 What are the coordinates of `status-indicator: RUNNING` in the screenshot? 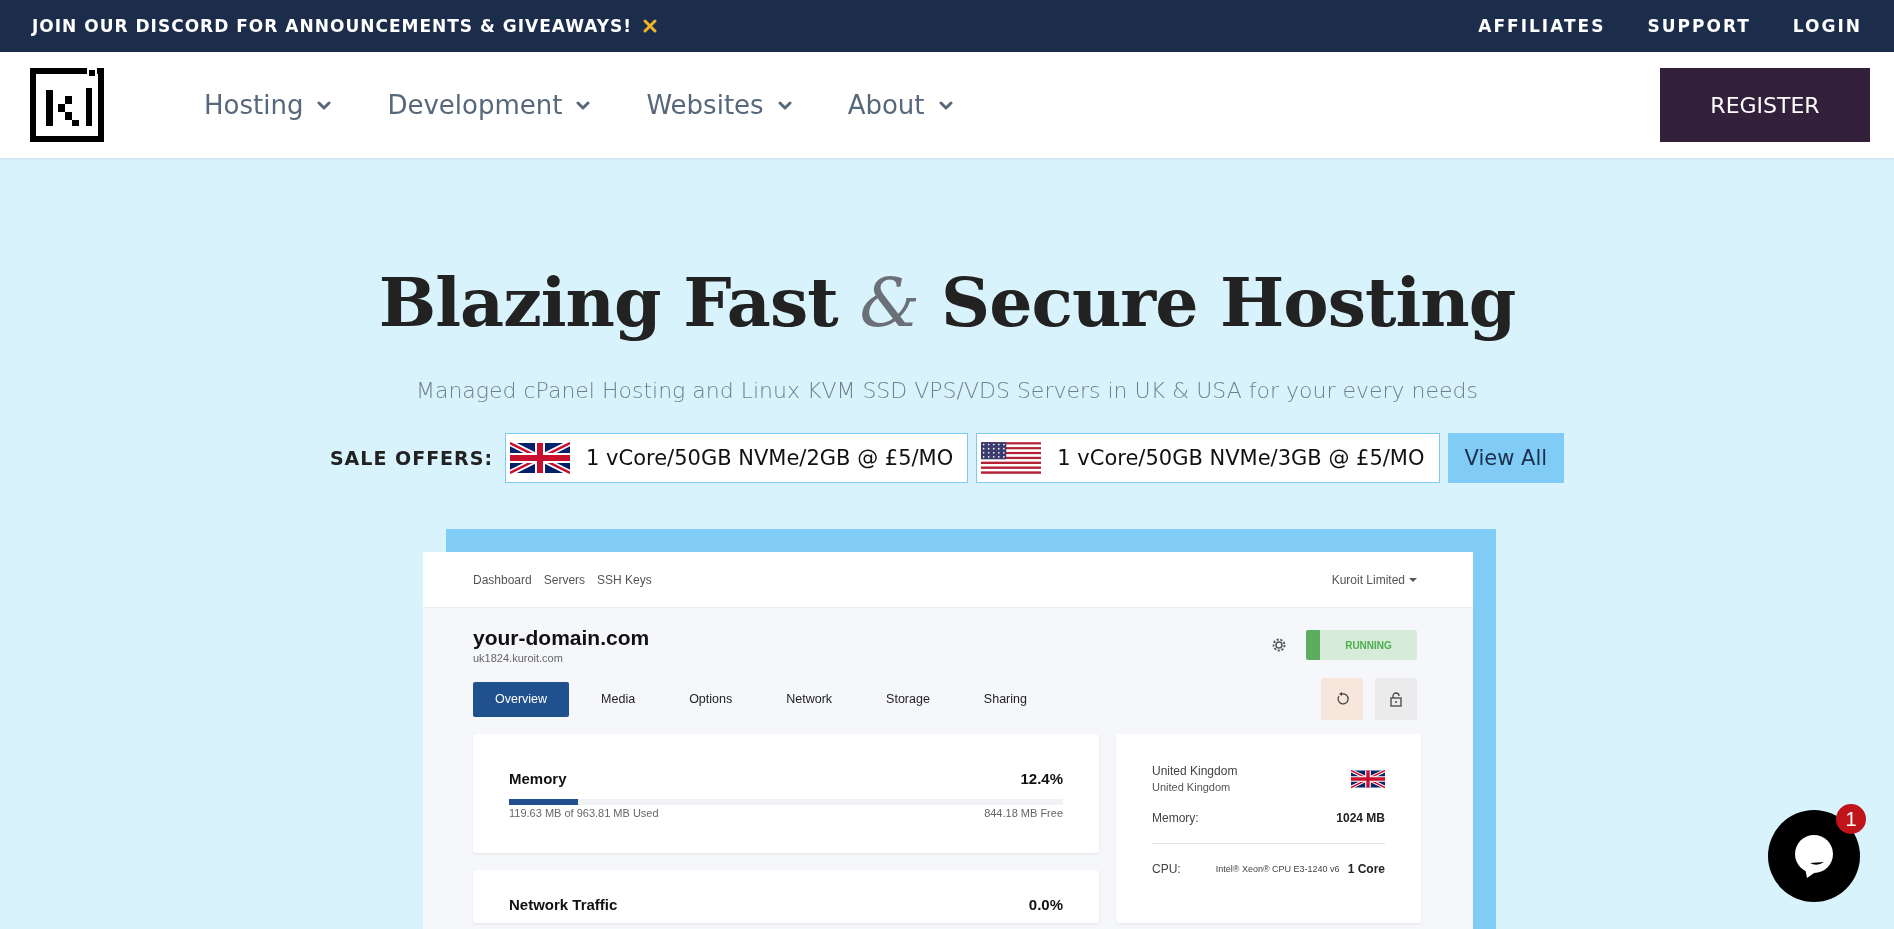 It's located at (1361, 645).